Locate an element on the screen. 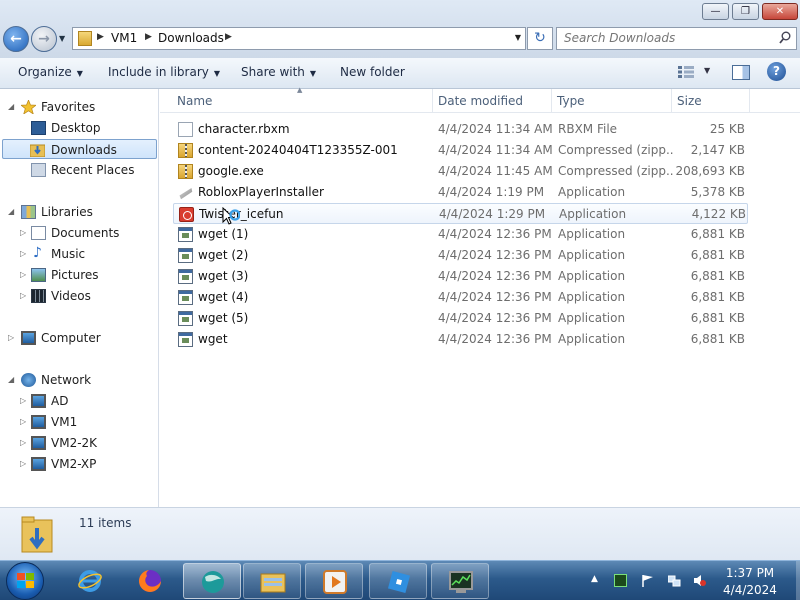 This screenshot has width=800, height=600. nav-network-label: Network is located at coordinates (66, 380).